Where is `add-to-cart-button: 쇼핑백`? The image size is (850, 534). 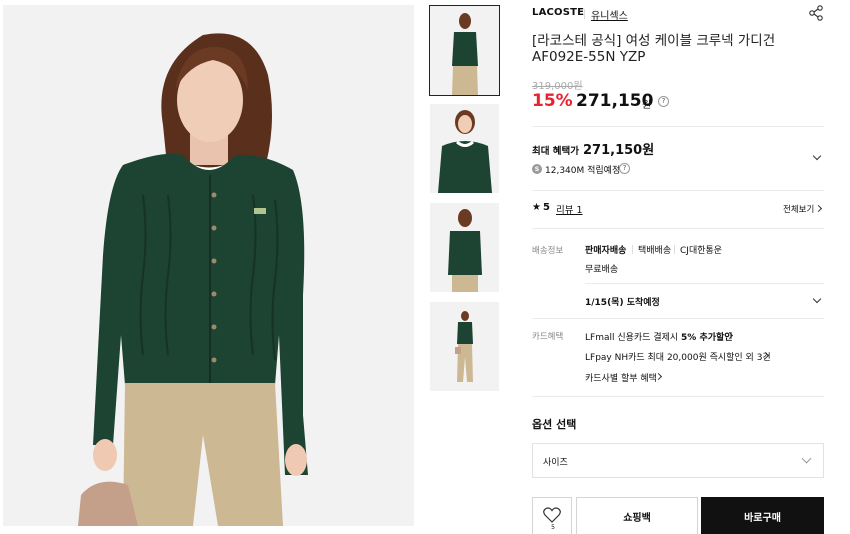
add-to-cart-button: 쇼핑백 is located at coordinates (637, 515).